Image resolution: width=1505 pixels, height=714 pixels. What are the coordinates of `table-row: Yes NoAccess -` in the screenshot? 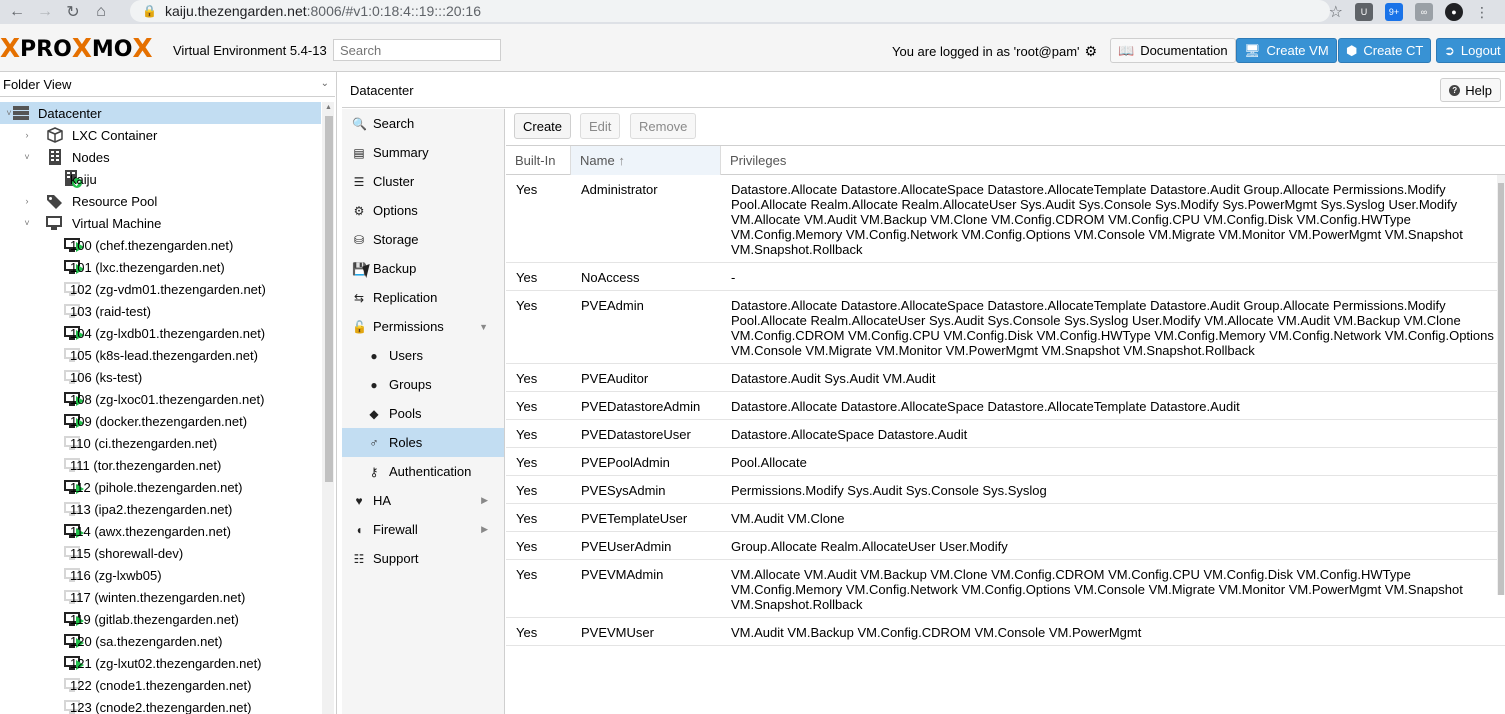 It's located at (1005, 277).